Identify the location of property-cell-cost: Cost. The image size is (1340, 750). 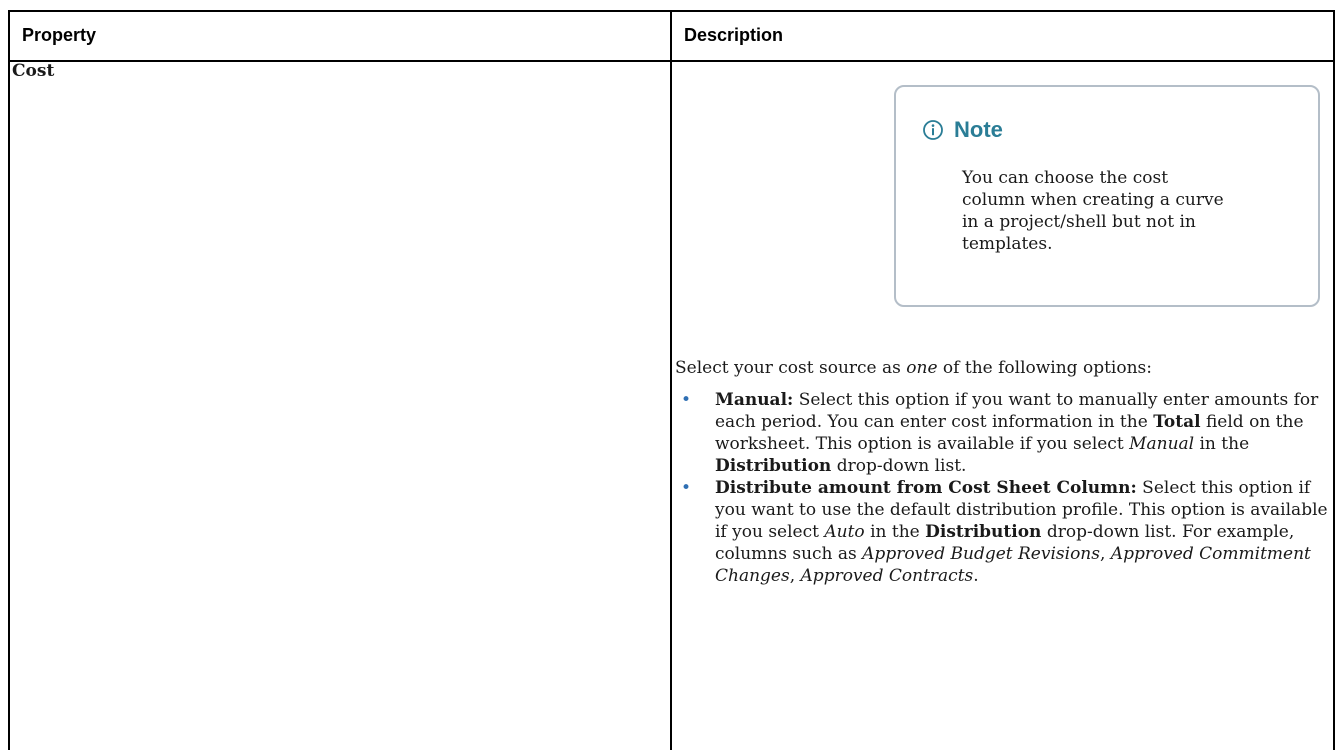
(33, 71).